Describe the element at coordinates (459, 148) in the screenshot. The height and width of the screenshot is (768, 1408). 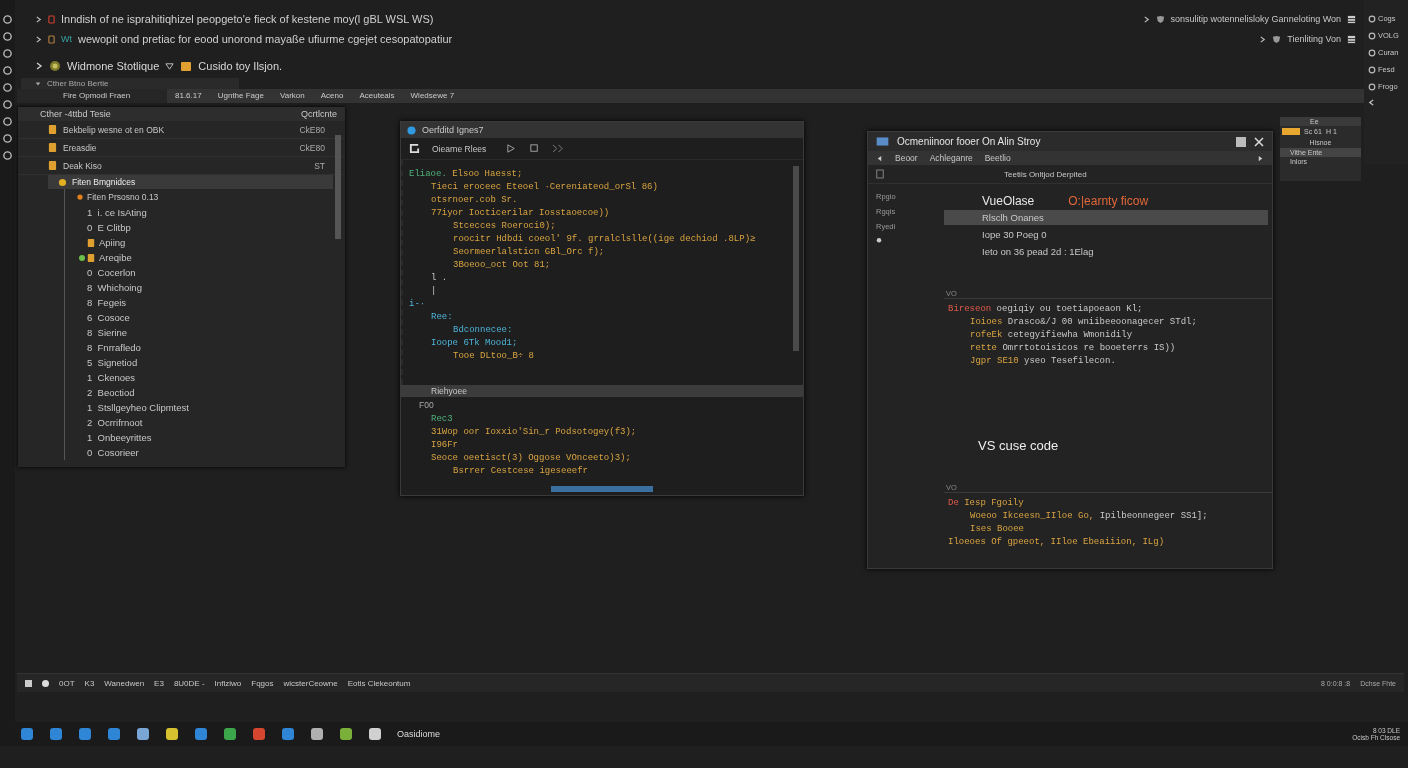
I see `toolbar-label: Oiearne Rlees` at that location.